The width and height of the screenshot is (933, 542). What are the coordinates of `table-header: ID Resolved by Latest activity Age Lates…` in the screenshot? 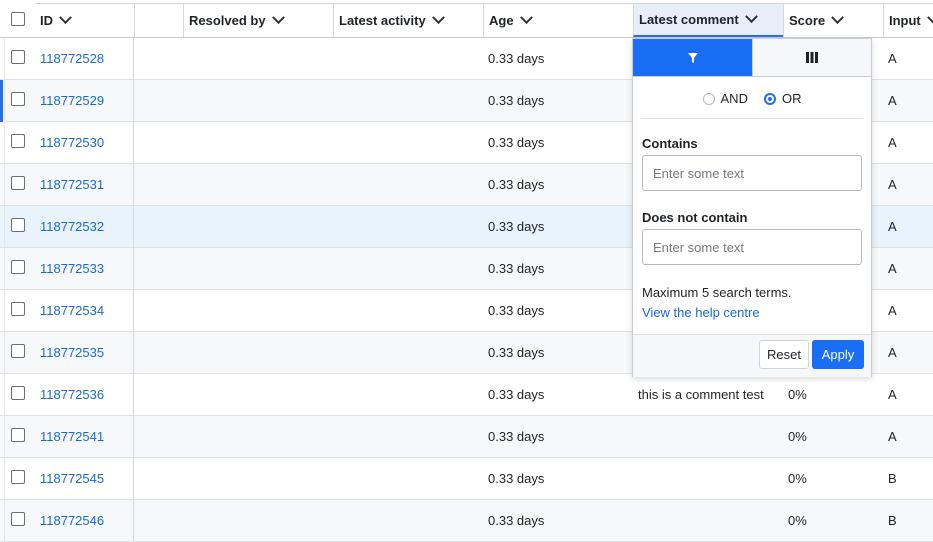 It's located at (466, 19).